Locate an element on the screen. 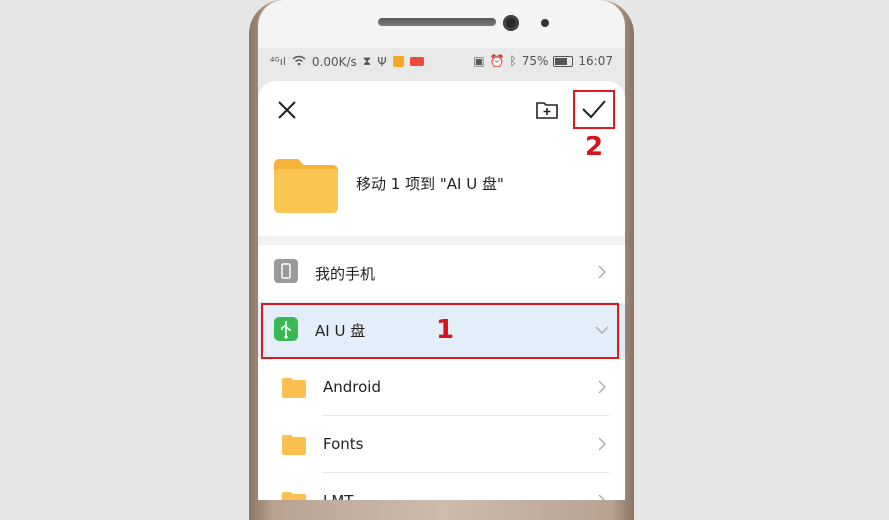 This screenshot has height=520, width=889. notification-app-icon is located at coordinates (398, 61).